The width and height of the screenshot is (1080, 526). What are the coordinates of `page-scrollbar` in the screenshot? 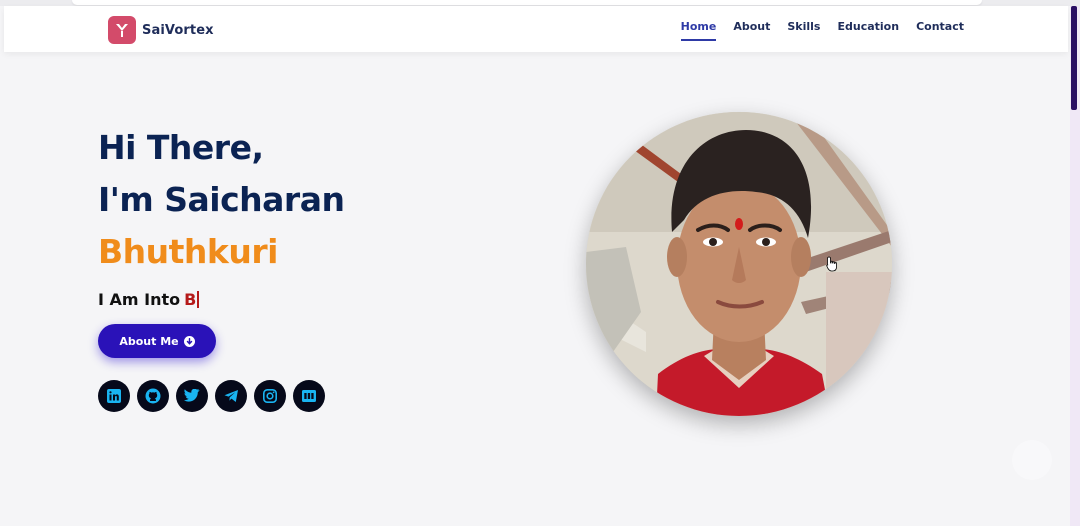 It's located at (1075, 266).